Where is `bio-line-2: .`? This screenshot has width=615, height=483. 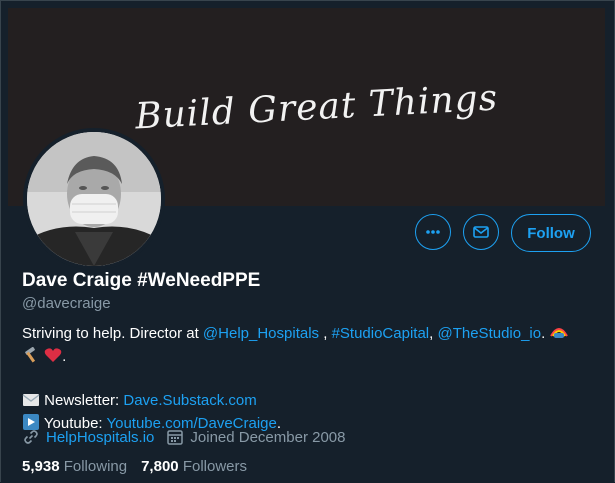 bio-line-2: . is located at coordinates (307, 357).